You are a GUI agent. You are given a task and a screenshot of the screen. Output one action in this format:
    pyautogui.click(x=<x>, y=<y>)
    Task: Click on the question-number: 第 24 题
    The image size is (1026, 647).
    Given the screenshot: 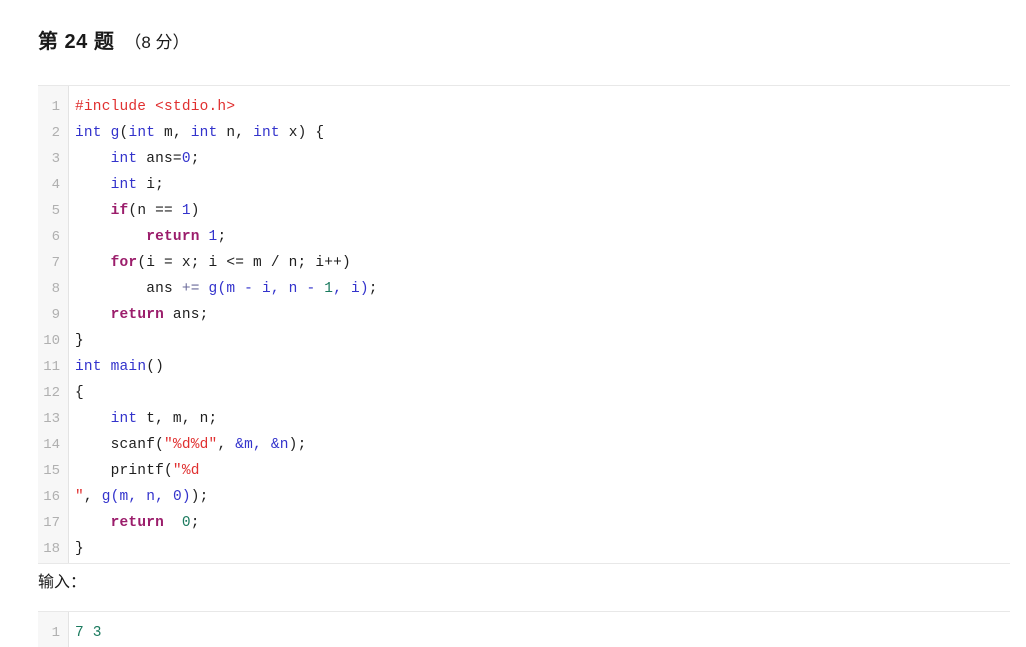 What is the action you would take?
    pyautogui.click(x=76, y=42)
    